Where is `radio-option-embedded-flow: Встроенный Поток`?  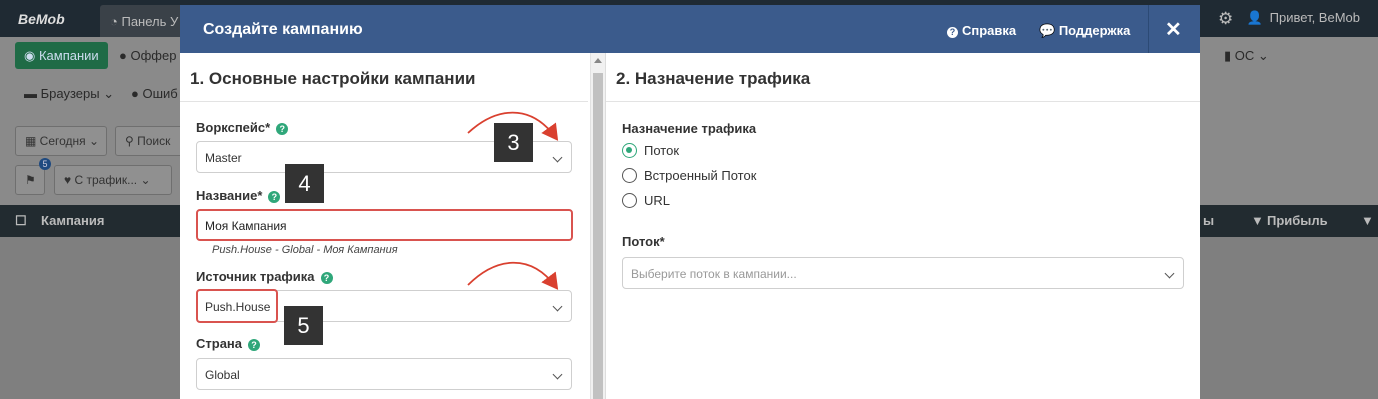 radio-option-embedded-flow: Встроенный Поток is located at coordinates (689, 175).